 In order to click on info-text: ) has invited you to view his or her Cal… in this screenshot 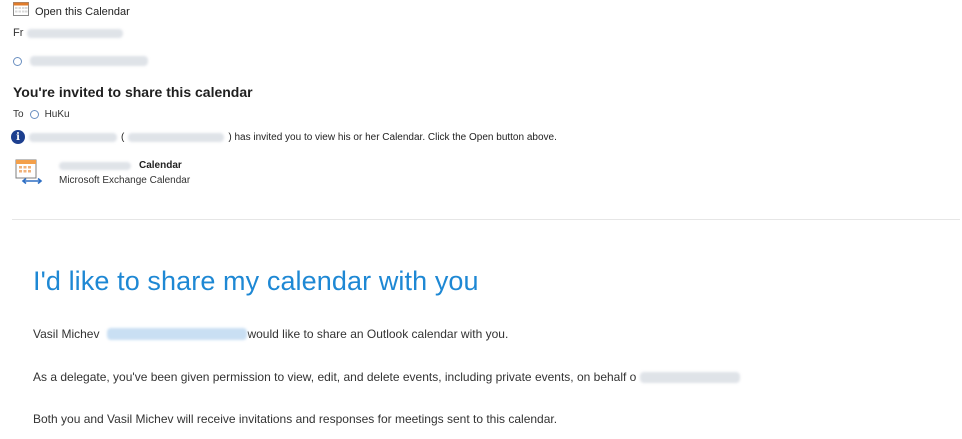, I will do `click(392, 137)`.